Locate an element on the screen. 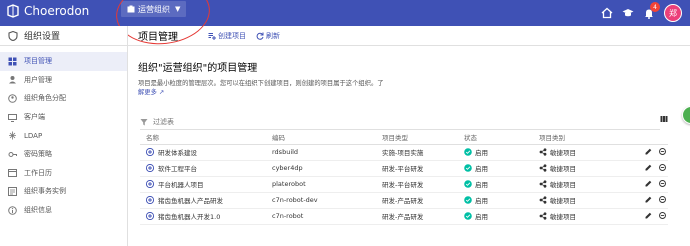 This screenshot has width=690, height=246. header-name: 名称 is located at coordinates (206, 138).